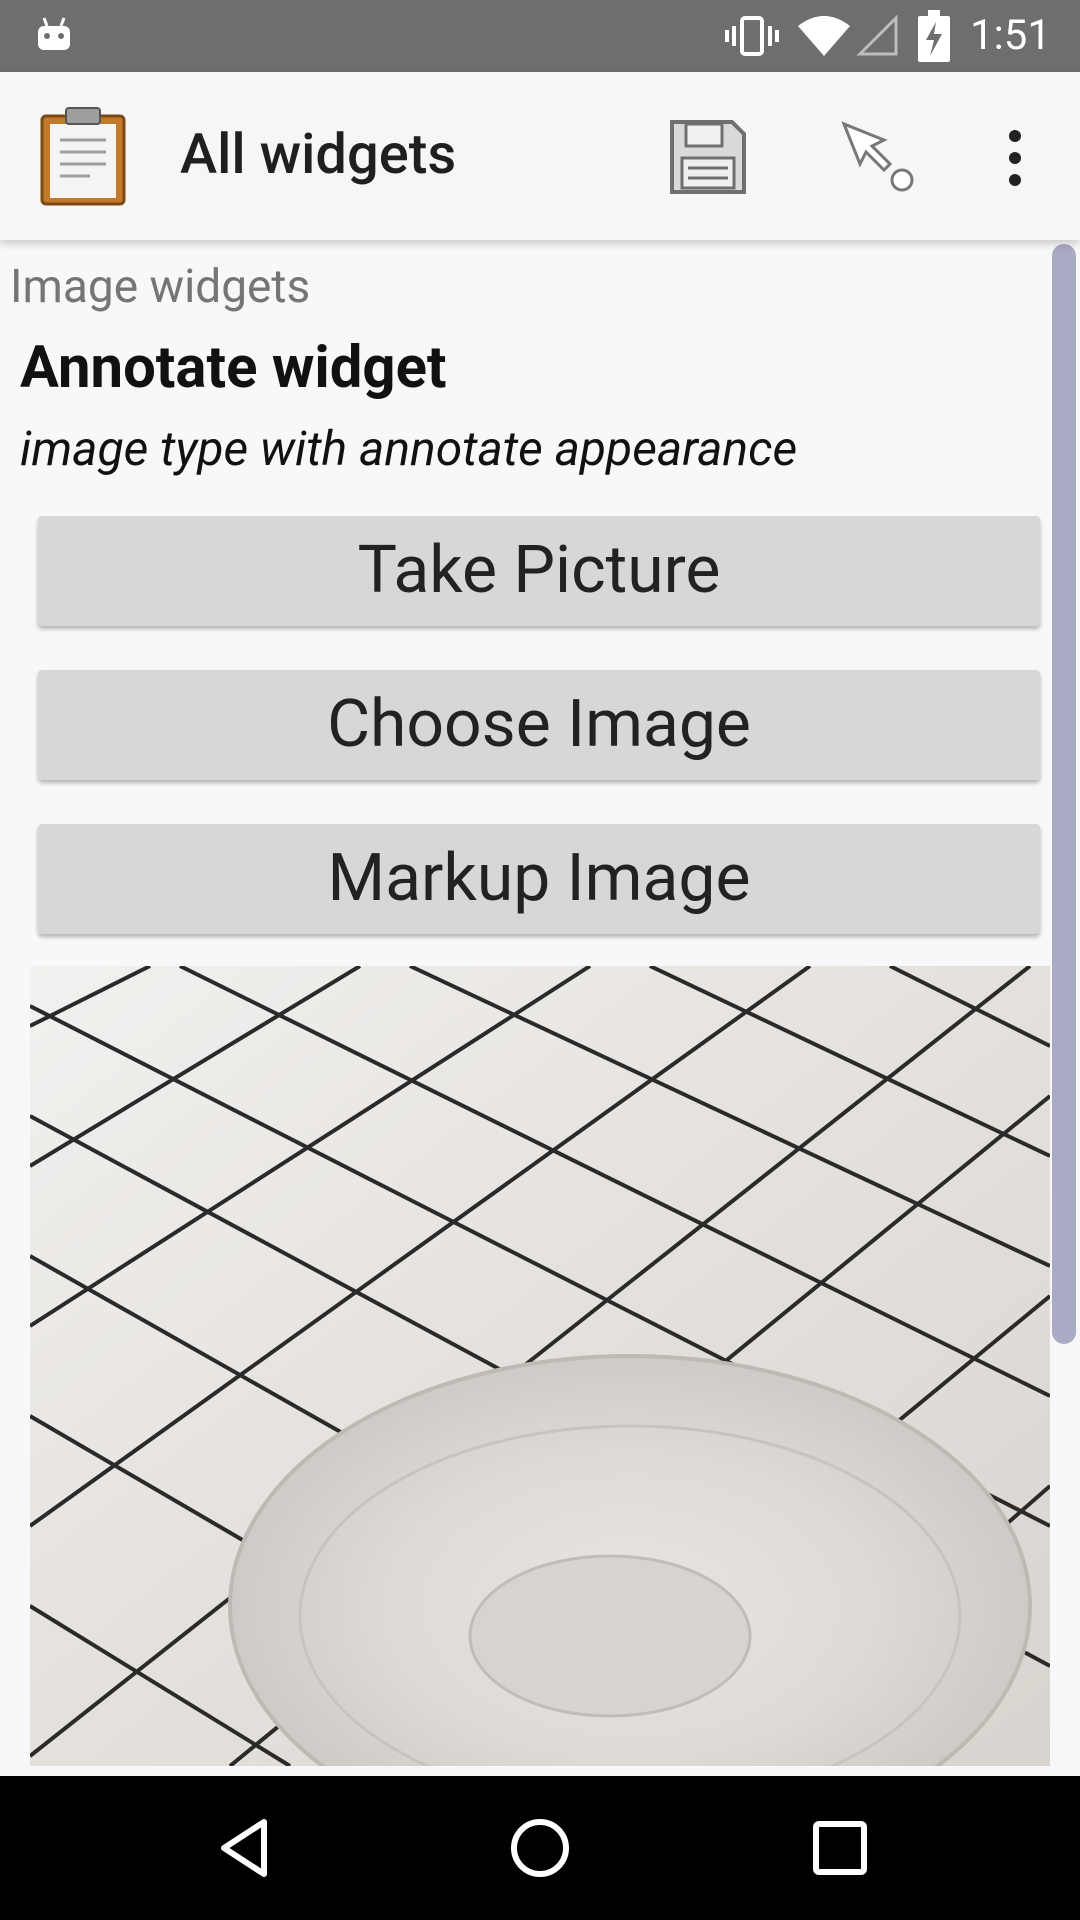 The height and width of the screenshot is (1920, 1080). What do you see at coordinates (540, 156) in the screenshot?
I see `app-bar: All widgets` at bounding box center [540, 156].